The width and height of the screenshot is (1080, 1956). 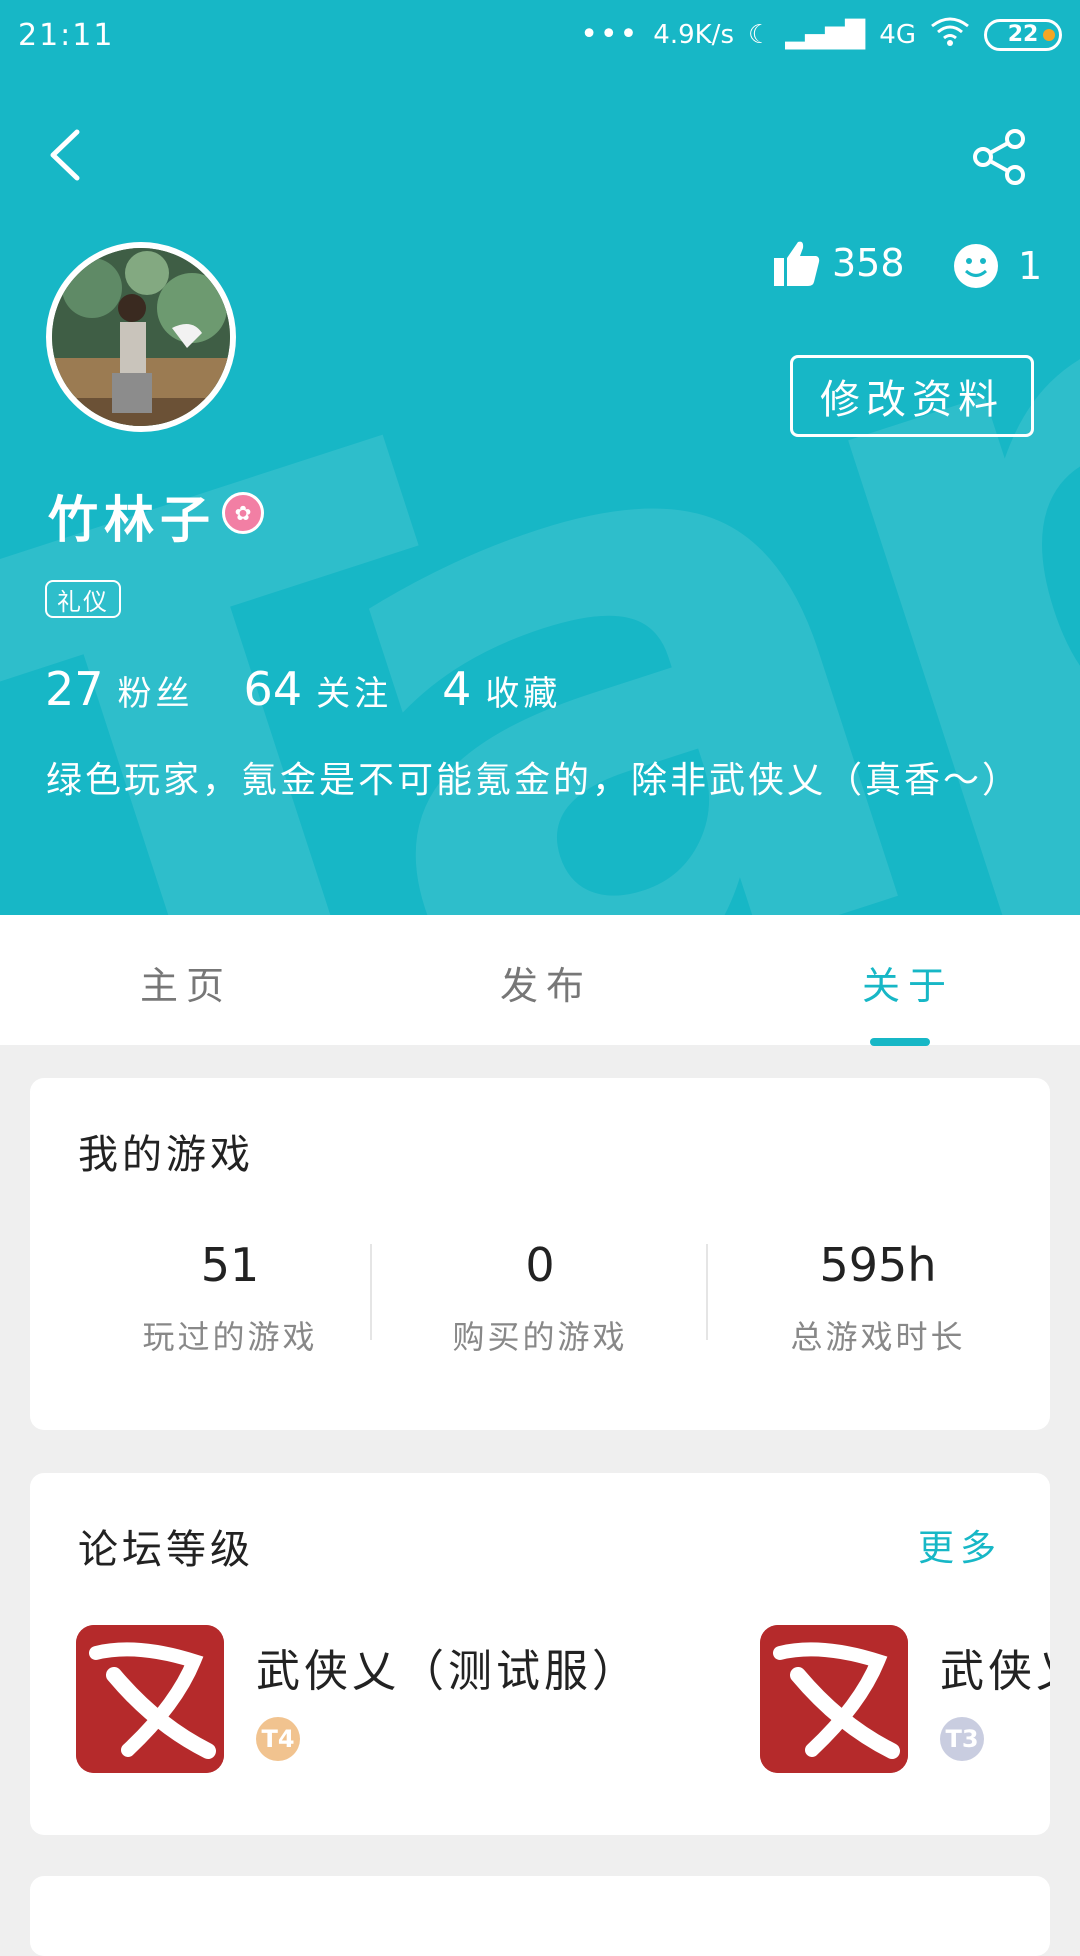 I want to click on next-card, so click(x=540, y=1916).